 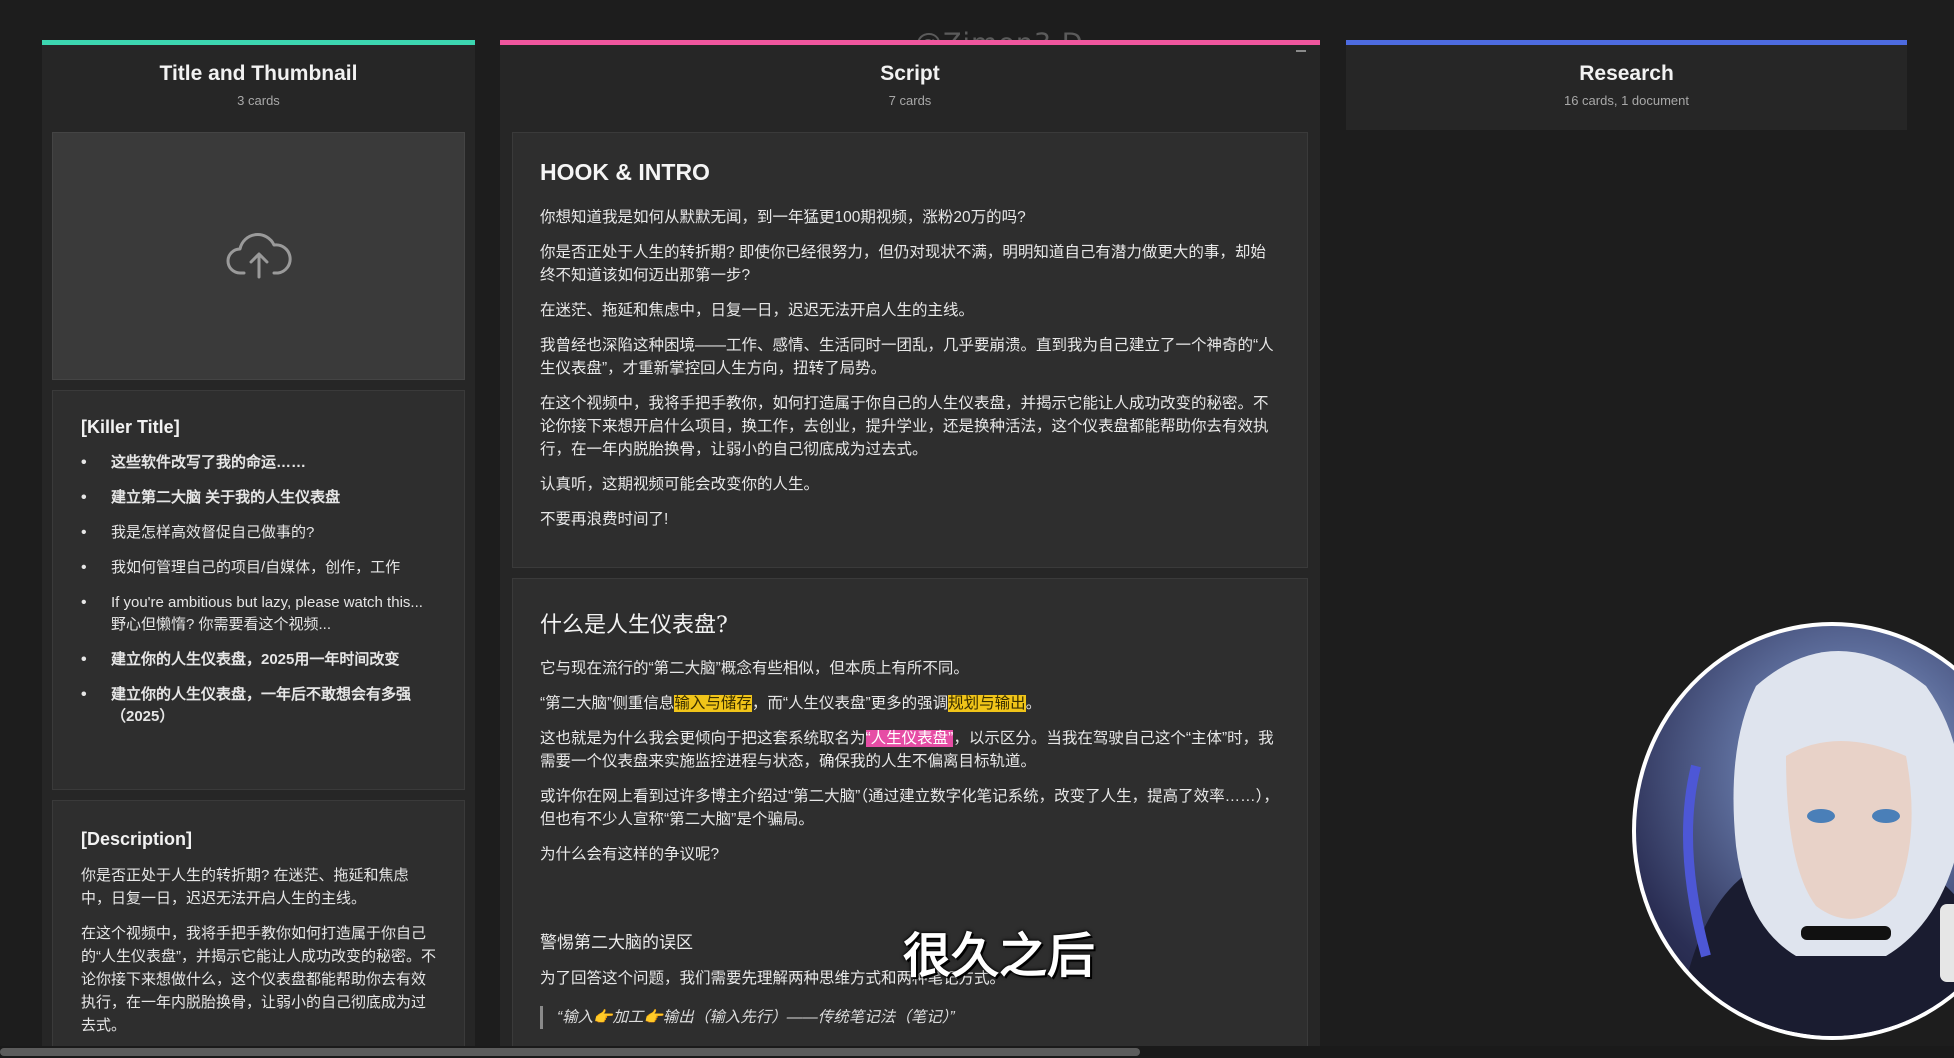 I want to click on text-run: 这也就是为什么我会更倾向于把这套系统取名为, so click(x=703, y=738).